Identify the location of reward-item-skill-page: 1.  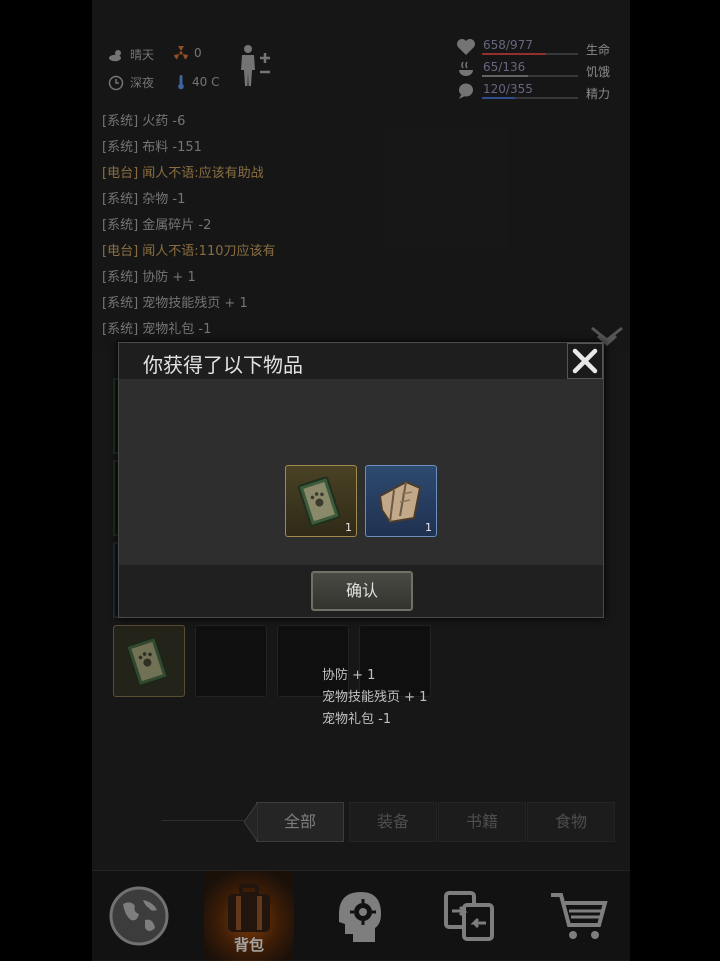
(401, 501).